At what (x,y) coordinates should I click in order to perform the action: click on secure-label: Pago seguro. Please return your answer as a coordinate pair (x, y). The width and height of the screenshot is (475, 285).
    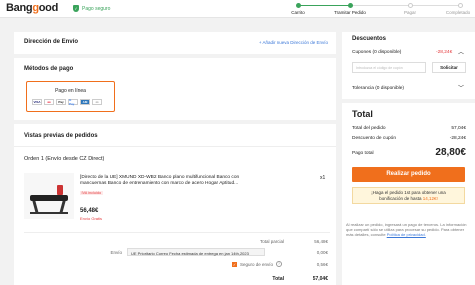
    Looking at the image, I should click on (96, 8).